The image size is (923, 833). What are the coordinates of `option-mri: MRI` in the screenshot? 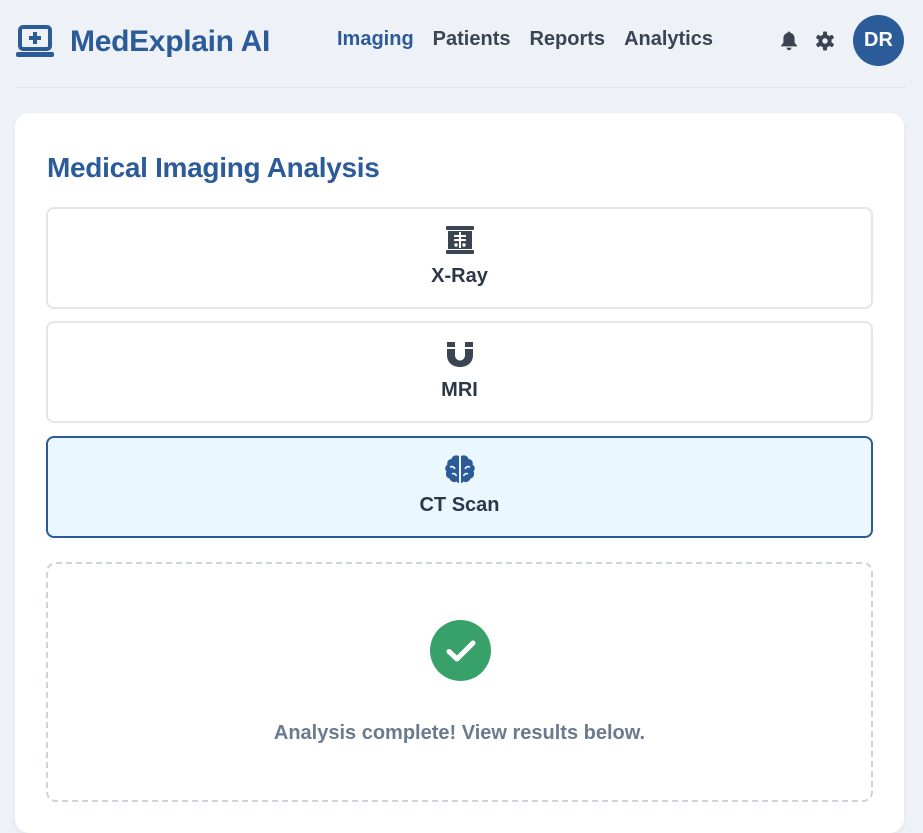 It's located at (459, 372).